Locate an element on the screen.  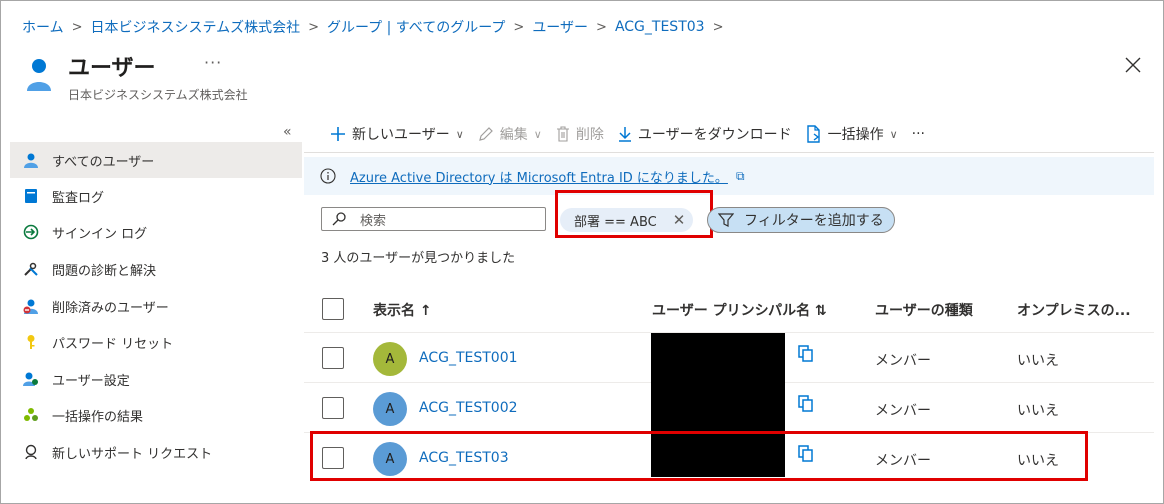
sidebar-item-label: すべてのユーザー is located at coordinates (103, 162).